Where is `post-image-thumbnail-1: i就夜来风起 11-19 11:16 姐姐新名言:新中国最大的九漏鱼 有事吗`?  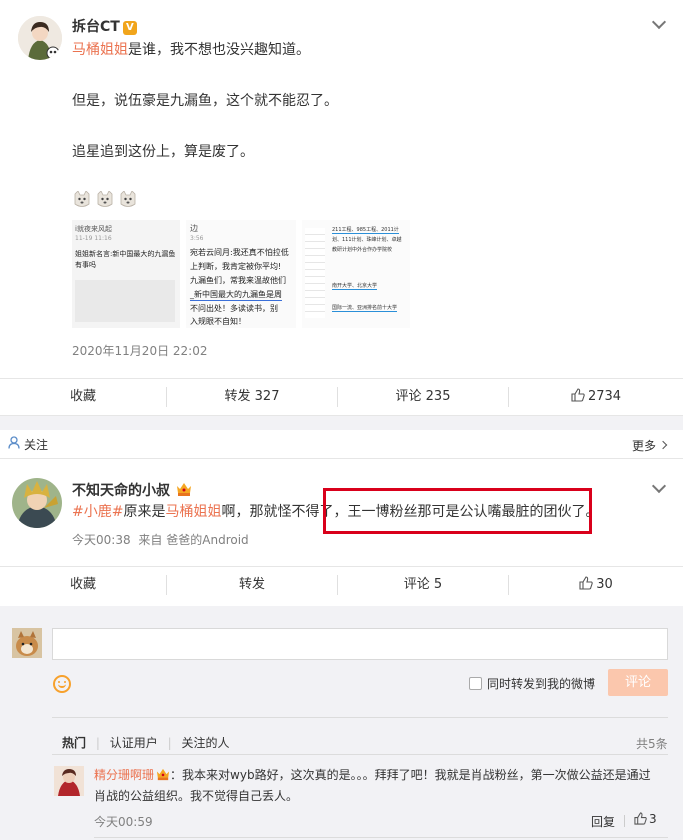 post-image-thumbnail-1: i就夜来风起 11-19 11:16 姐姐新名言:新中国最大的九漏鱼 有事吗 is located at coordinates (126, 274).